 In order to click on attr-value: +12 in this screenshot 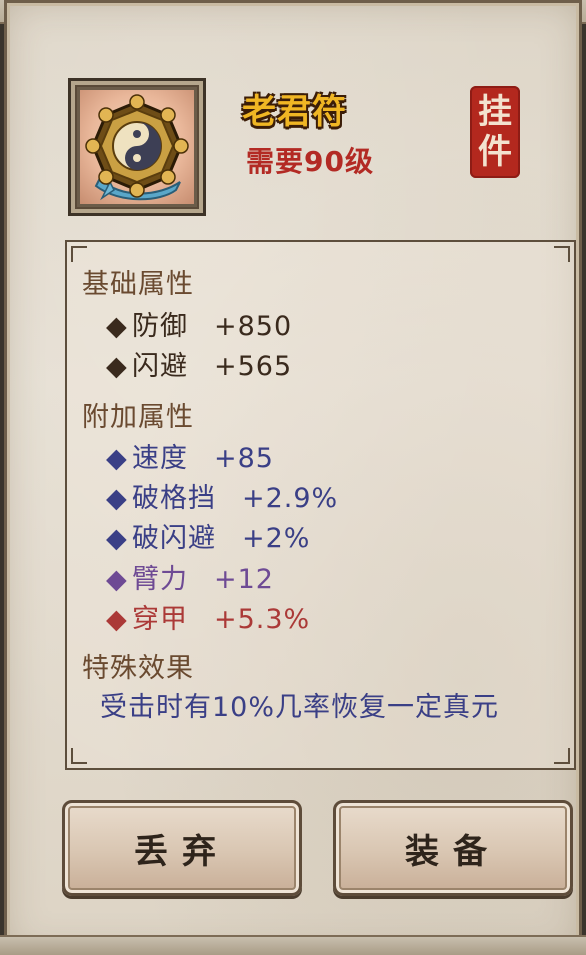, I will do `click(244, 579)`.